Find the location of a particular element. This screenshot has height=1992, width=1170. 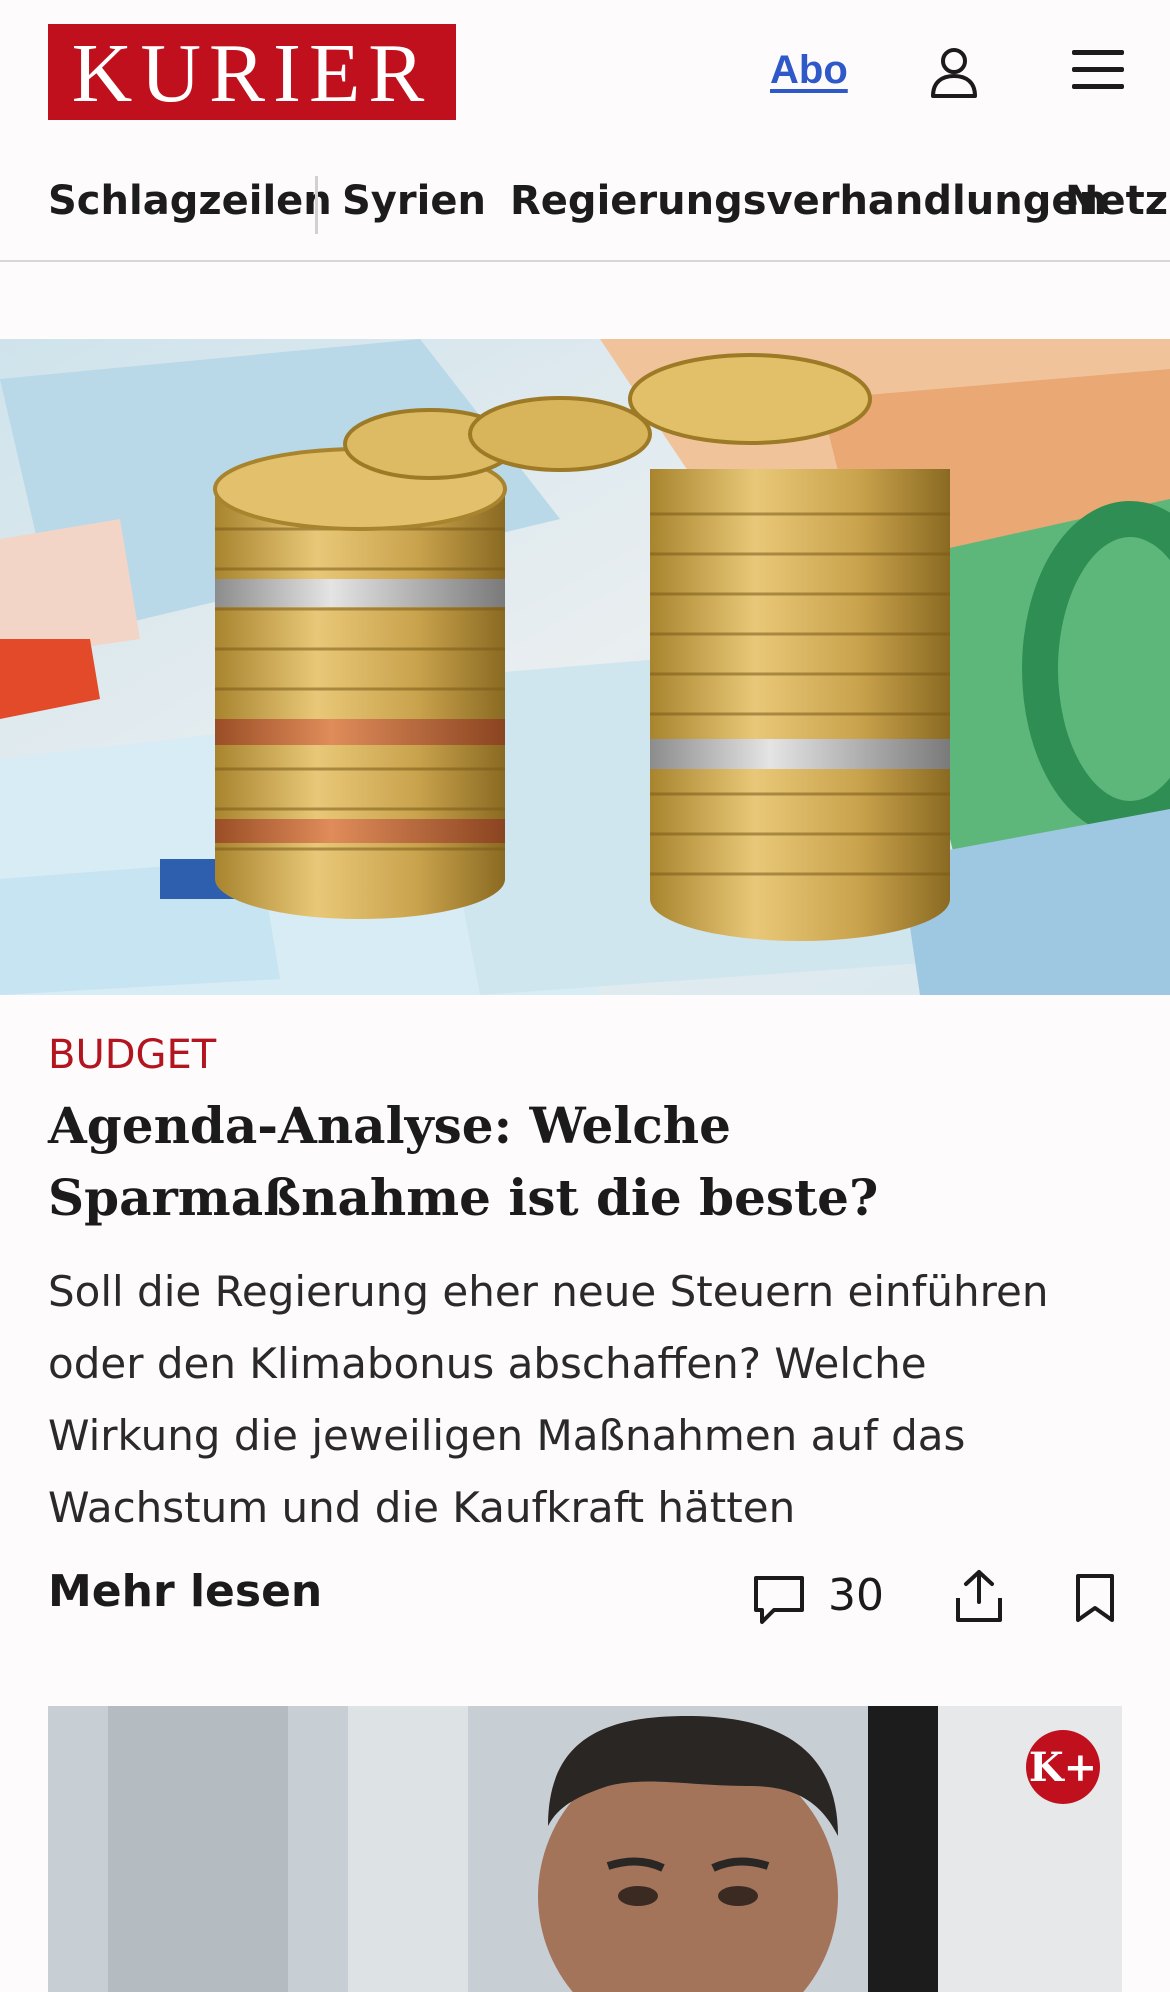

portrait-image is located at coordinates (585, 1849).